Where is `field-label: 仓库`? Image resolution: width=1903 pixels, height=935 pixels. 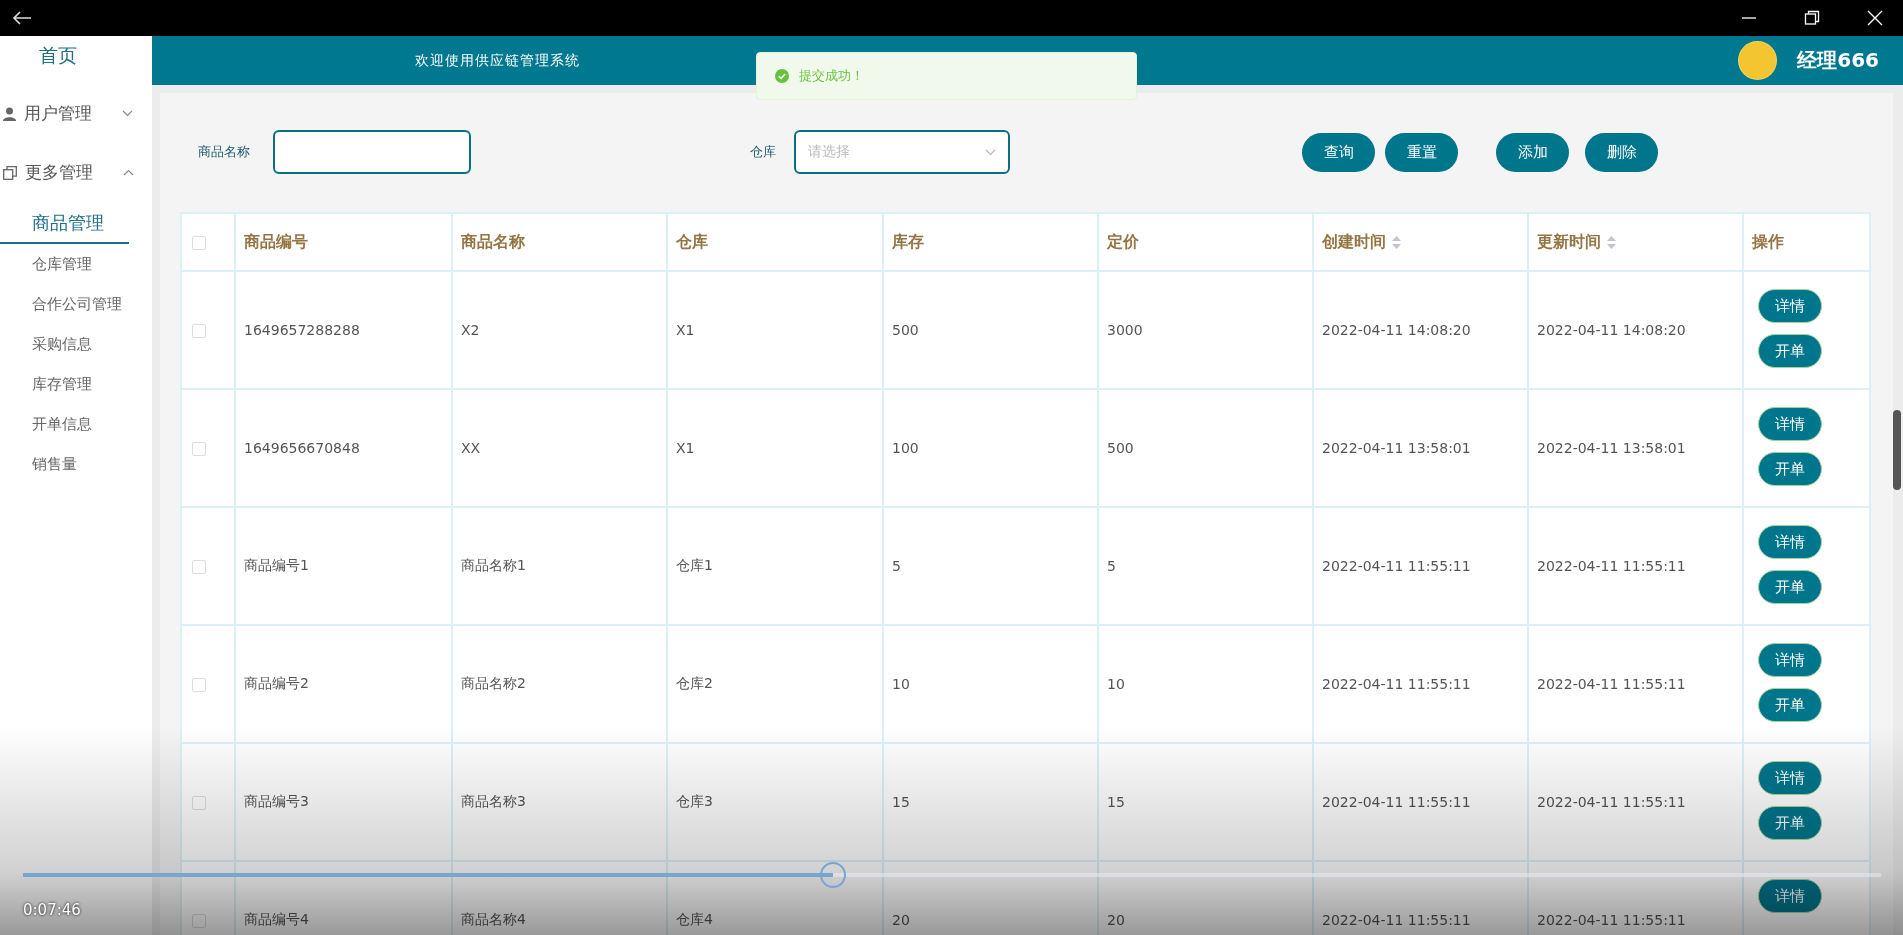 field-label: 仓库 is located at coordinates (763, 152).